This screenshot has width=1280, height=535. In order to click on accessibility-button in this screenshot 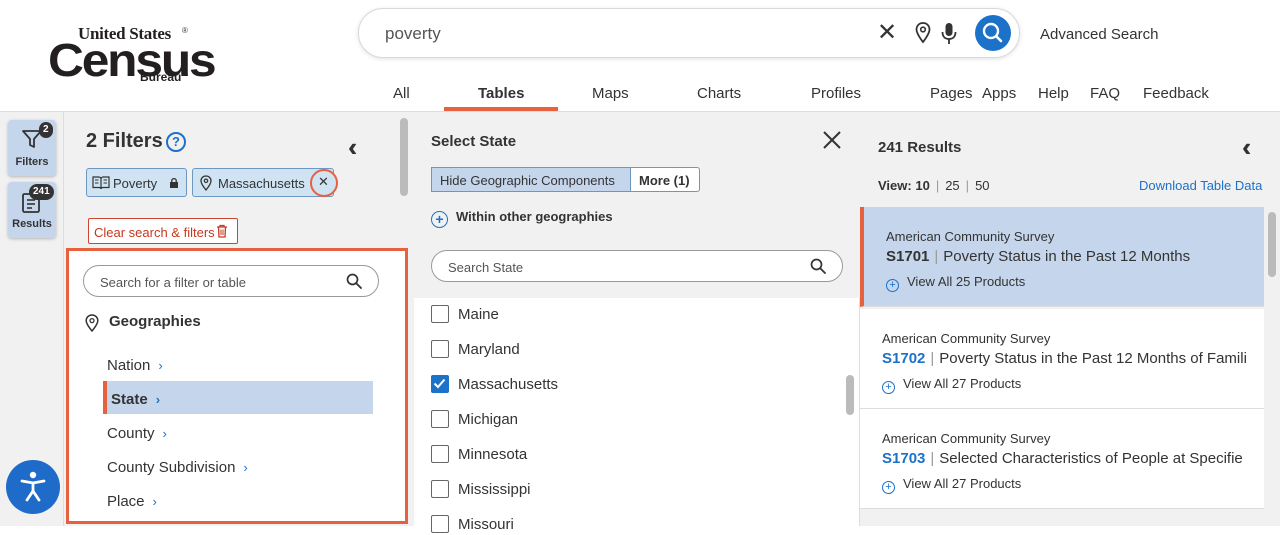, I will do `click(33, 487)`.